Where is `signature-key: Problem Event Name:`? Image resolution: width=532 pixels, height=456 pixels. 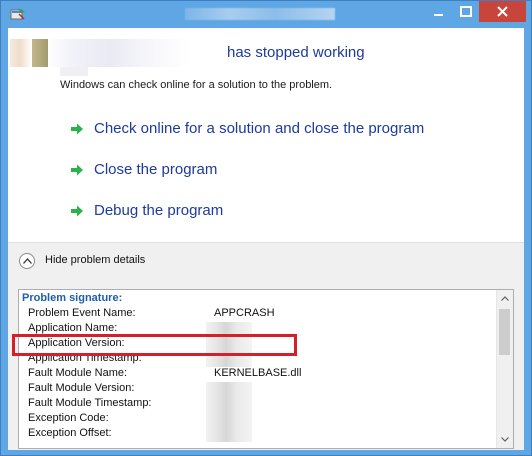 signature-key: Problem Event Name: is located at coordinates (82, 313).